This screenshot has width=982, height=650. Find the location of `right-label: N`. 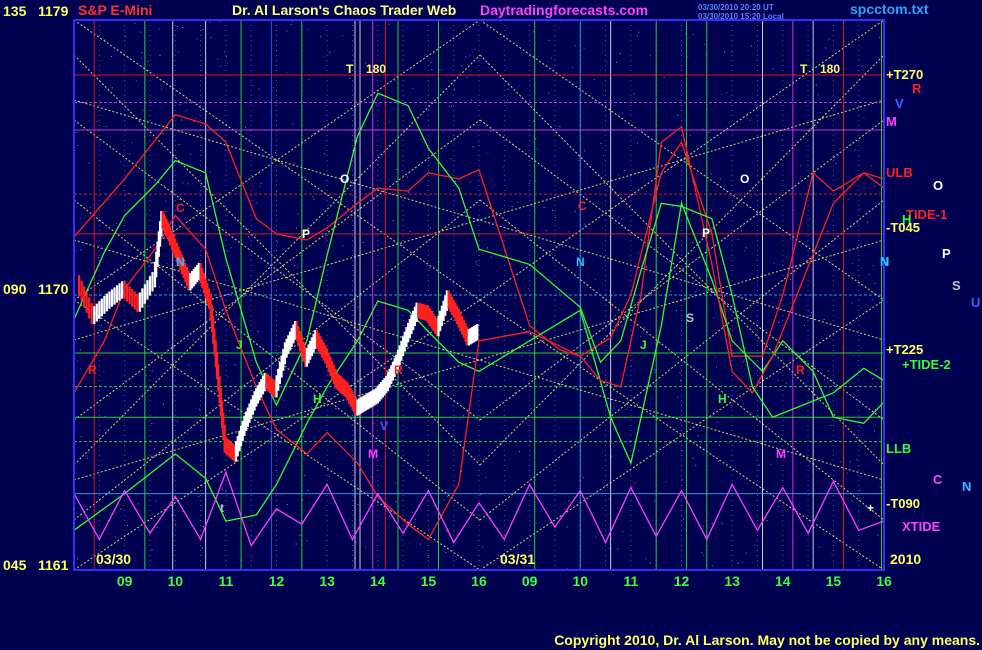

right-label: N is located at coordinates (966, 486).